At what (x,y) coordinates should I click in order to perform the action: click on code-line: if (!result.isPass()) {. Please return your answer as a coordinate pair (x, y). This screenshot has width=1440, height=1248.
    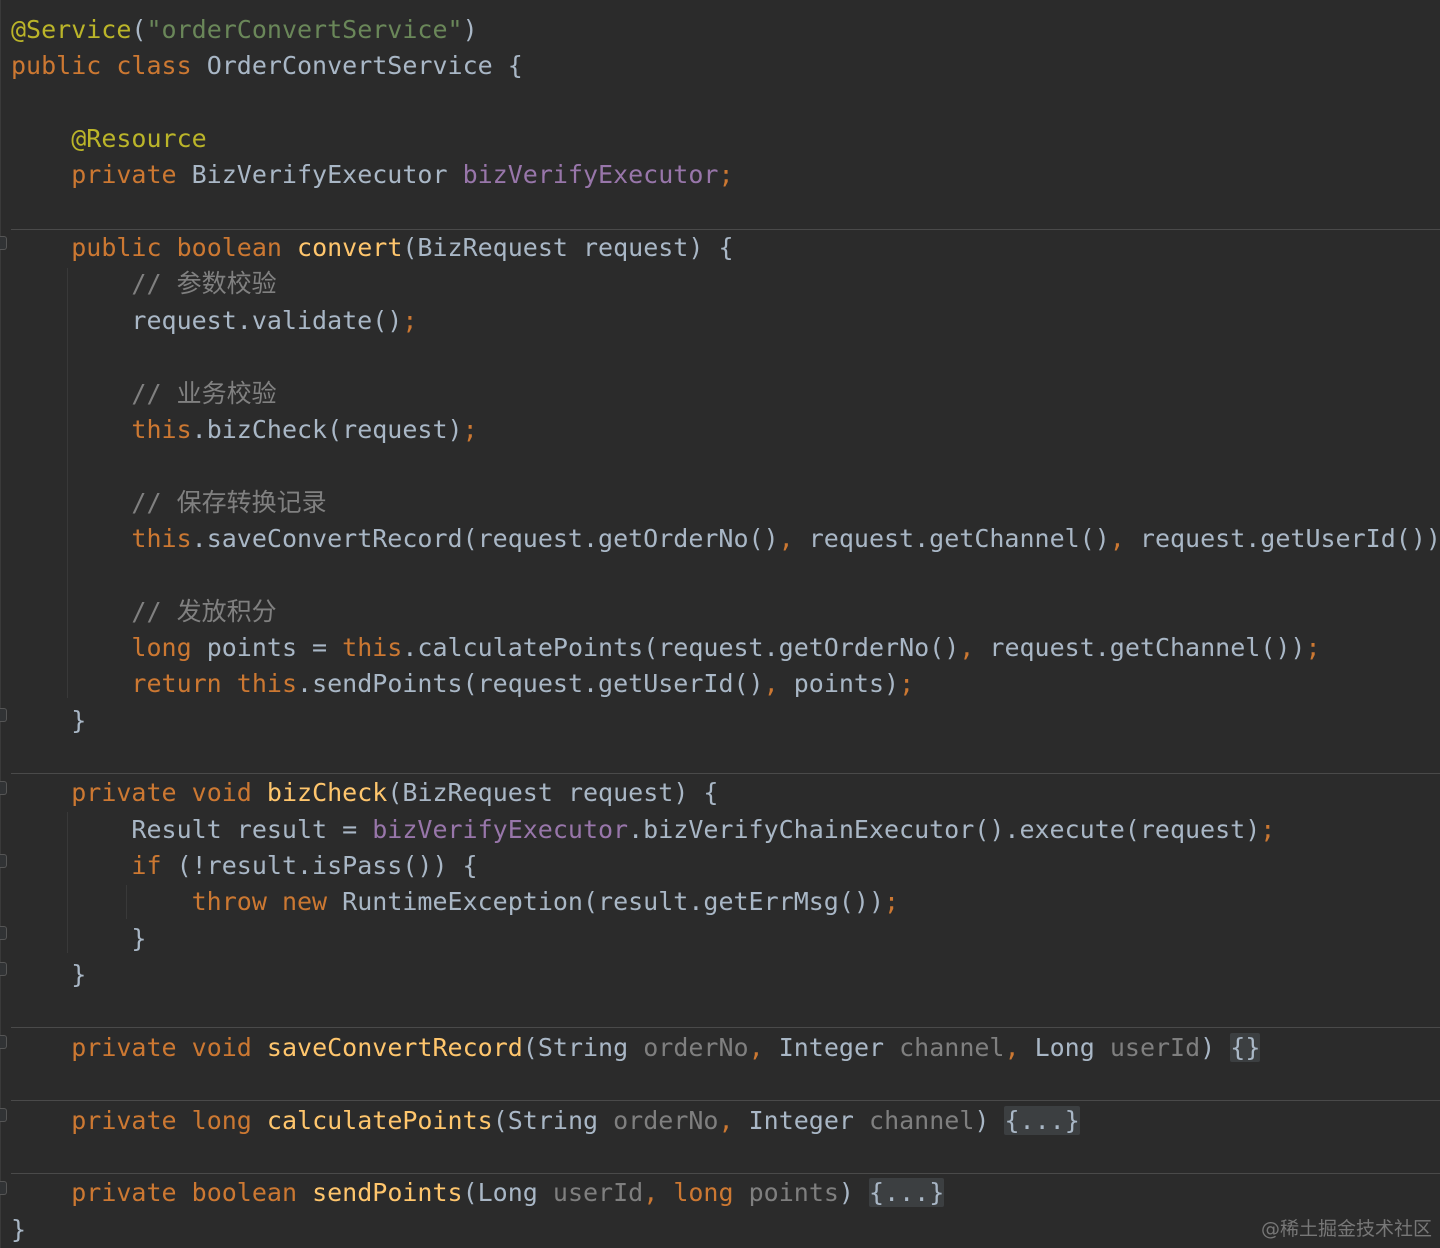
    Looking at the image, I should click on (244, 866).